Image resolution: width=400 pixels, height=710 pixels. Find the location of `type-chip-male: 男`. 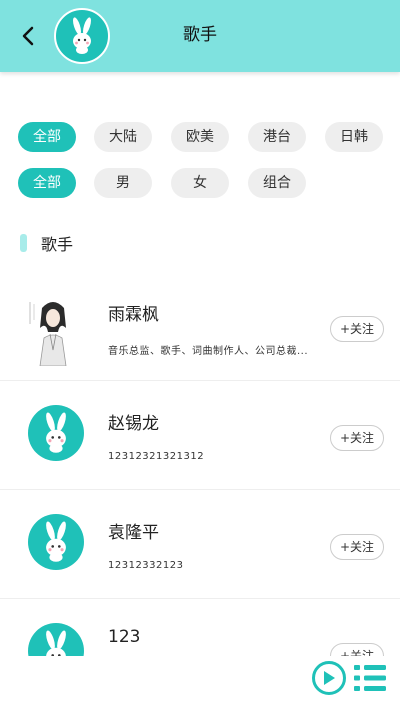

type-chip-male: 男 is located at coordinates (123, 183).